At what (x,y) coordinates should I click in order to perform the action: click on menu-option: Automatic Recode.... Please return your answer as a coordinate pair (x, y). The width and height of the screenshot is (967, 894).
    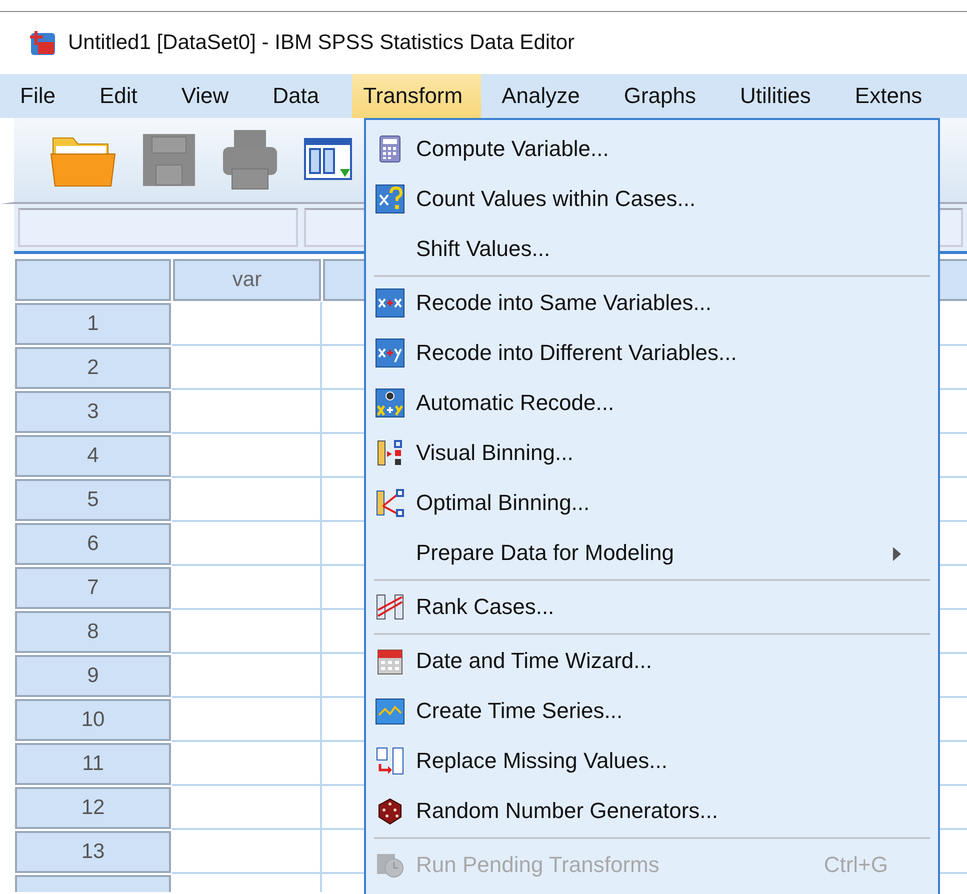
    Looking at the image, I should click on (515, 403).